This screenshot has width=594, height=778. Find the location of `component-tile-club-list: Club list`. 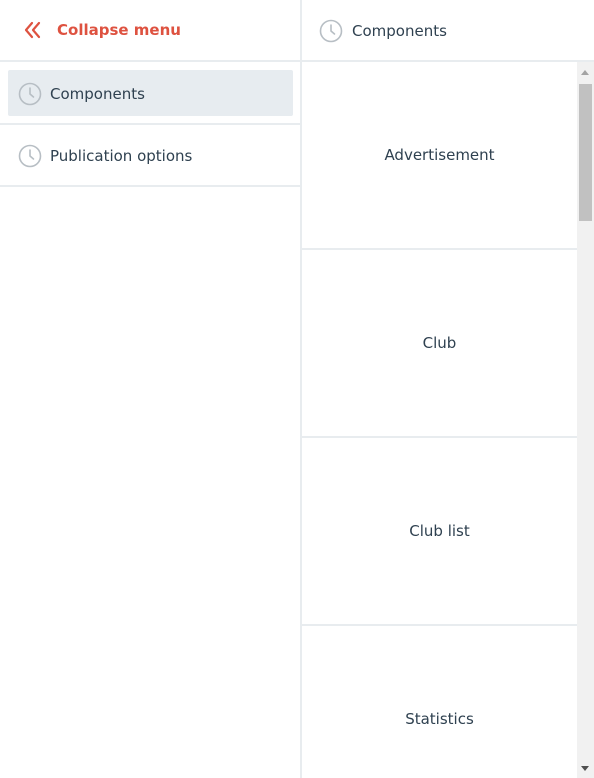

component-tile-club-list: Club list is located at coordinates (439, 532).